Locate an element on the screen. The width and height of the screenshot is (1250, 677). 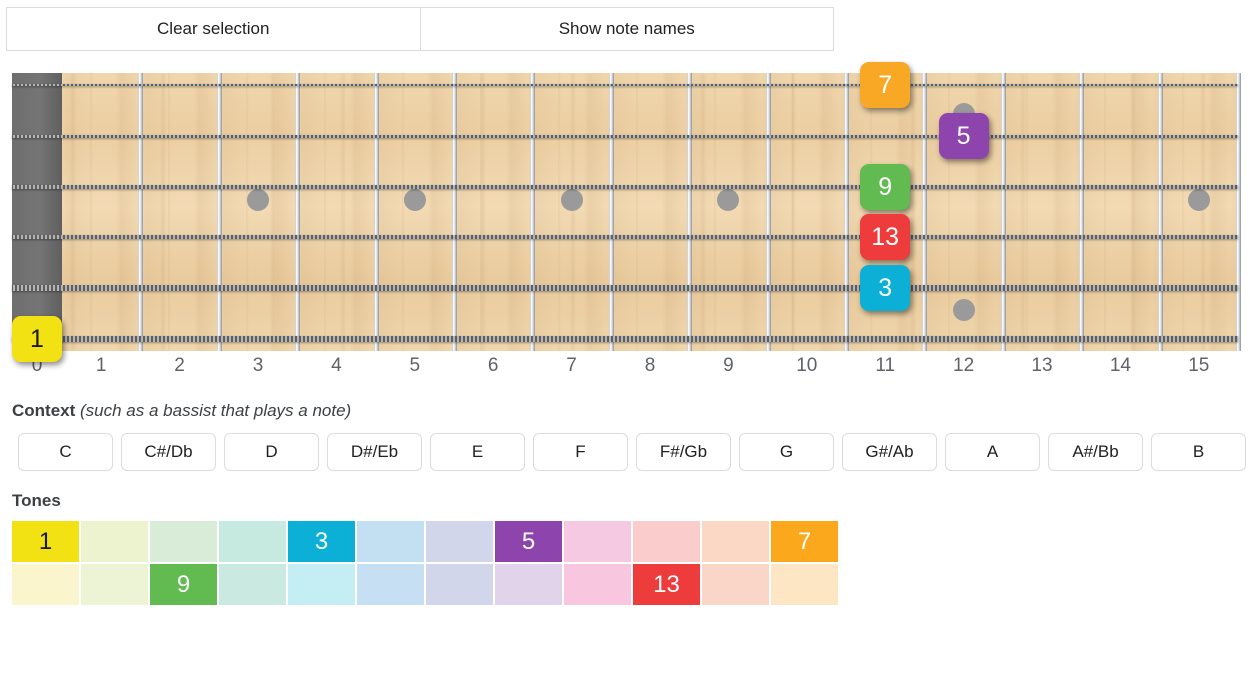
context-note-button: E is located at coordinates (477, 452).